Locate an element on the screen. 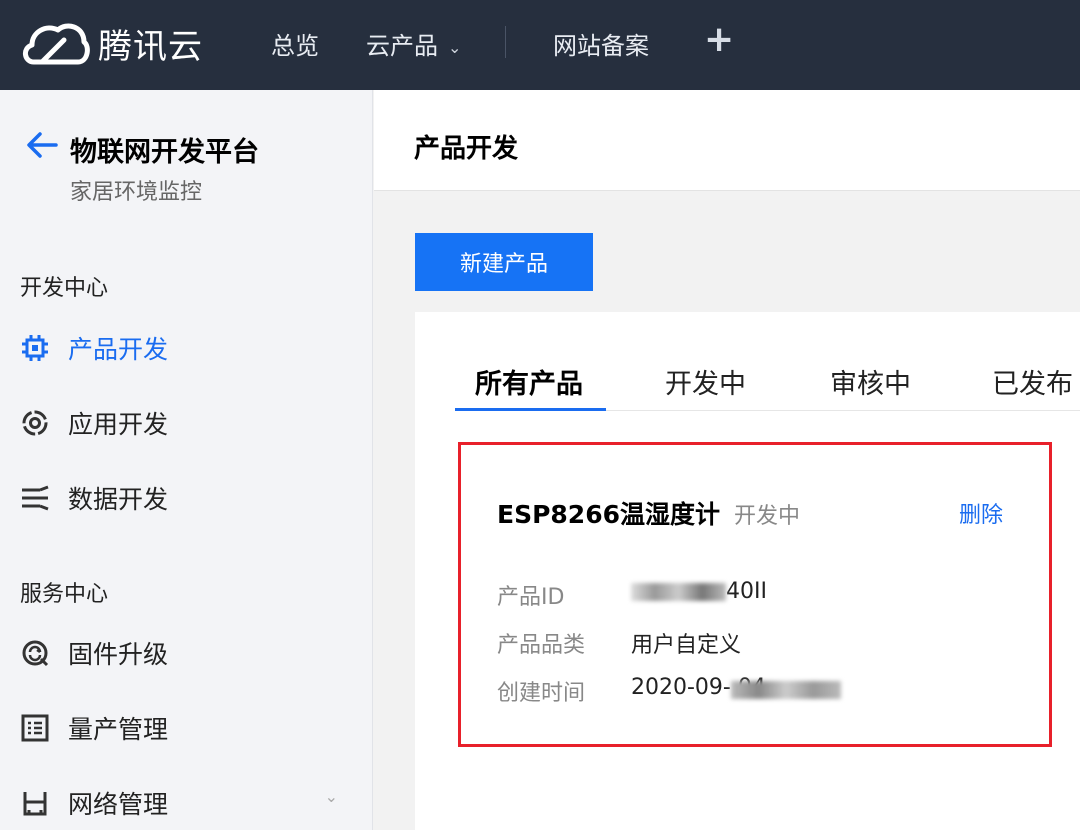  sidebar-item-firmware: 固件升级 is located at coordinates (185, 653).